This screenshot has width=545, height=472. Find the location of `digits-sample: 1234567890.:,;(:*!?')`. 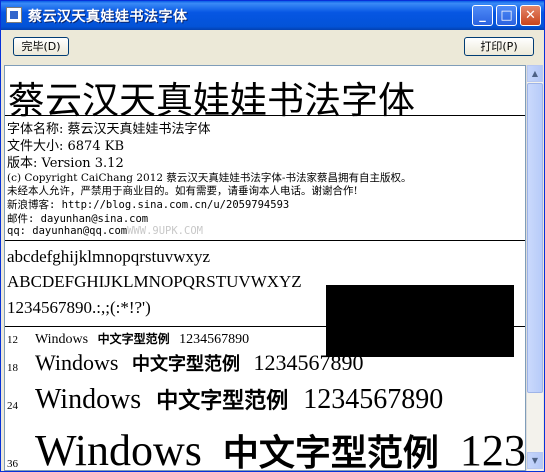

digits-sample: 1234567890.:,;(:*!?') is located at coordinates (79, 307).